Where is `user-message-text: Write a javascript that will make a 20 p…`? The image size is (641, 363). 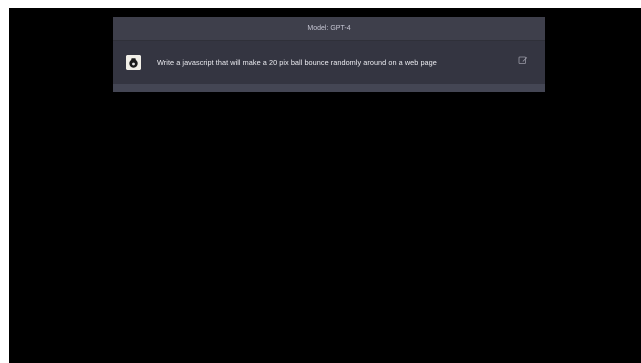 user-message-text: Write a javascript that will make a 20 p… is located at coordinates (297, 62).